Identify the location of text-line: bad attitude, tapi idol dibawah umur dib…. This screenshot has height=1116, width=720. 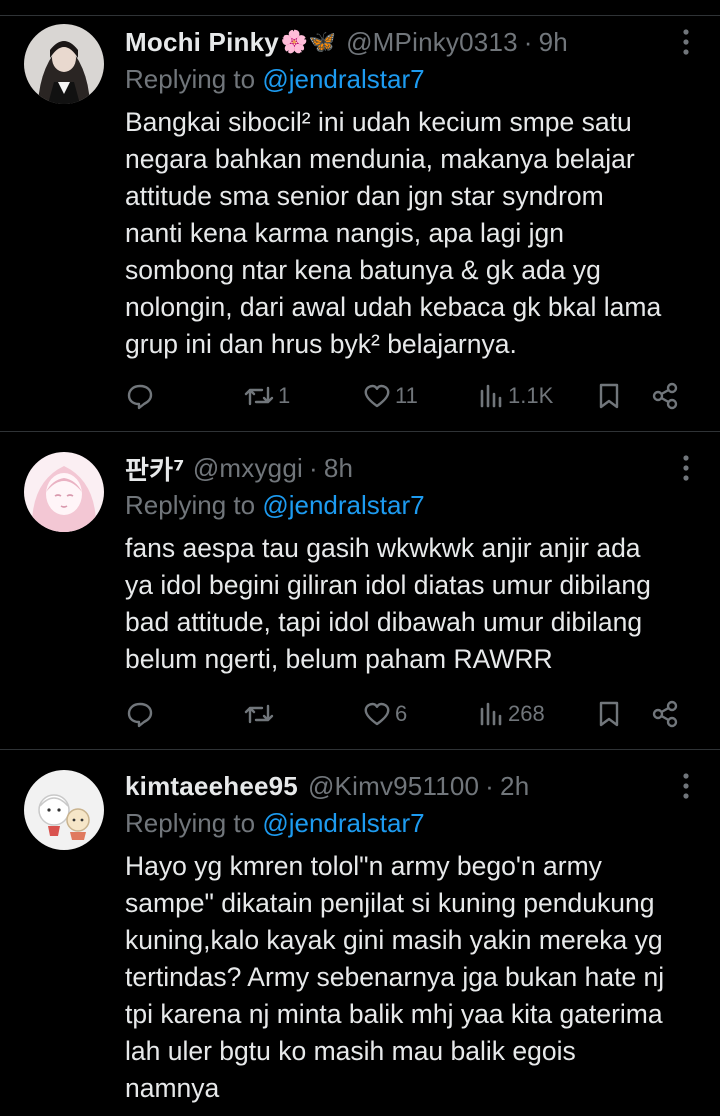
(384, 622).